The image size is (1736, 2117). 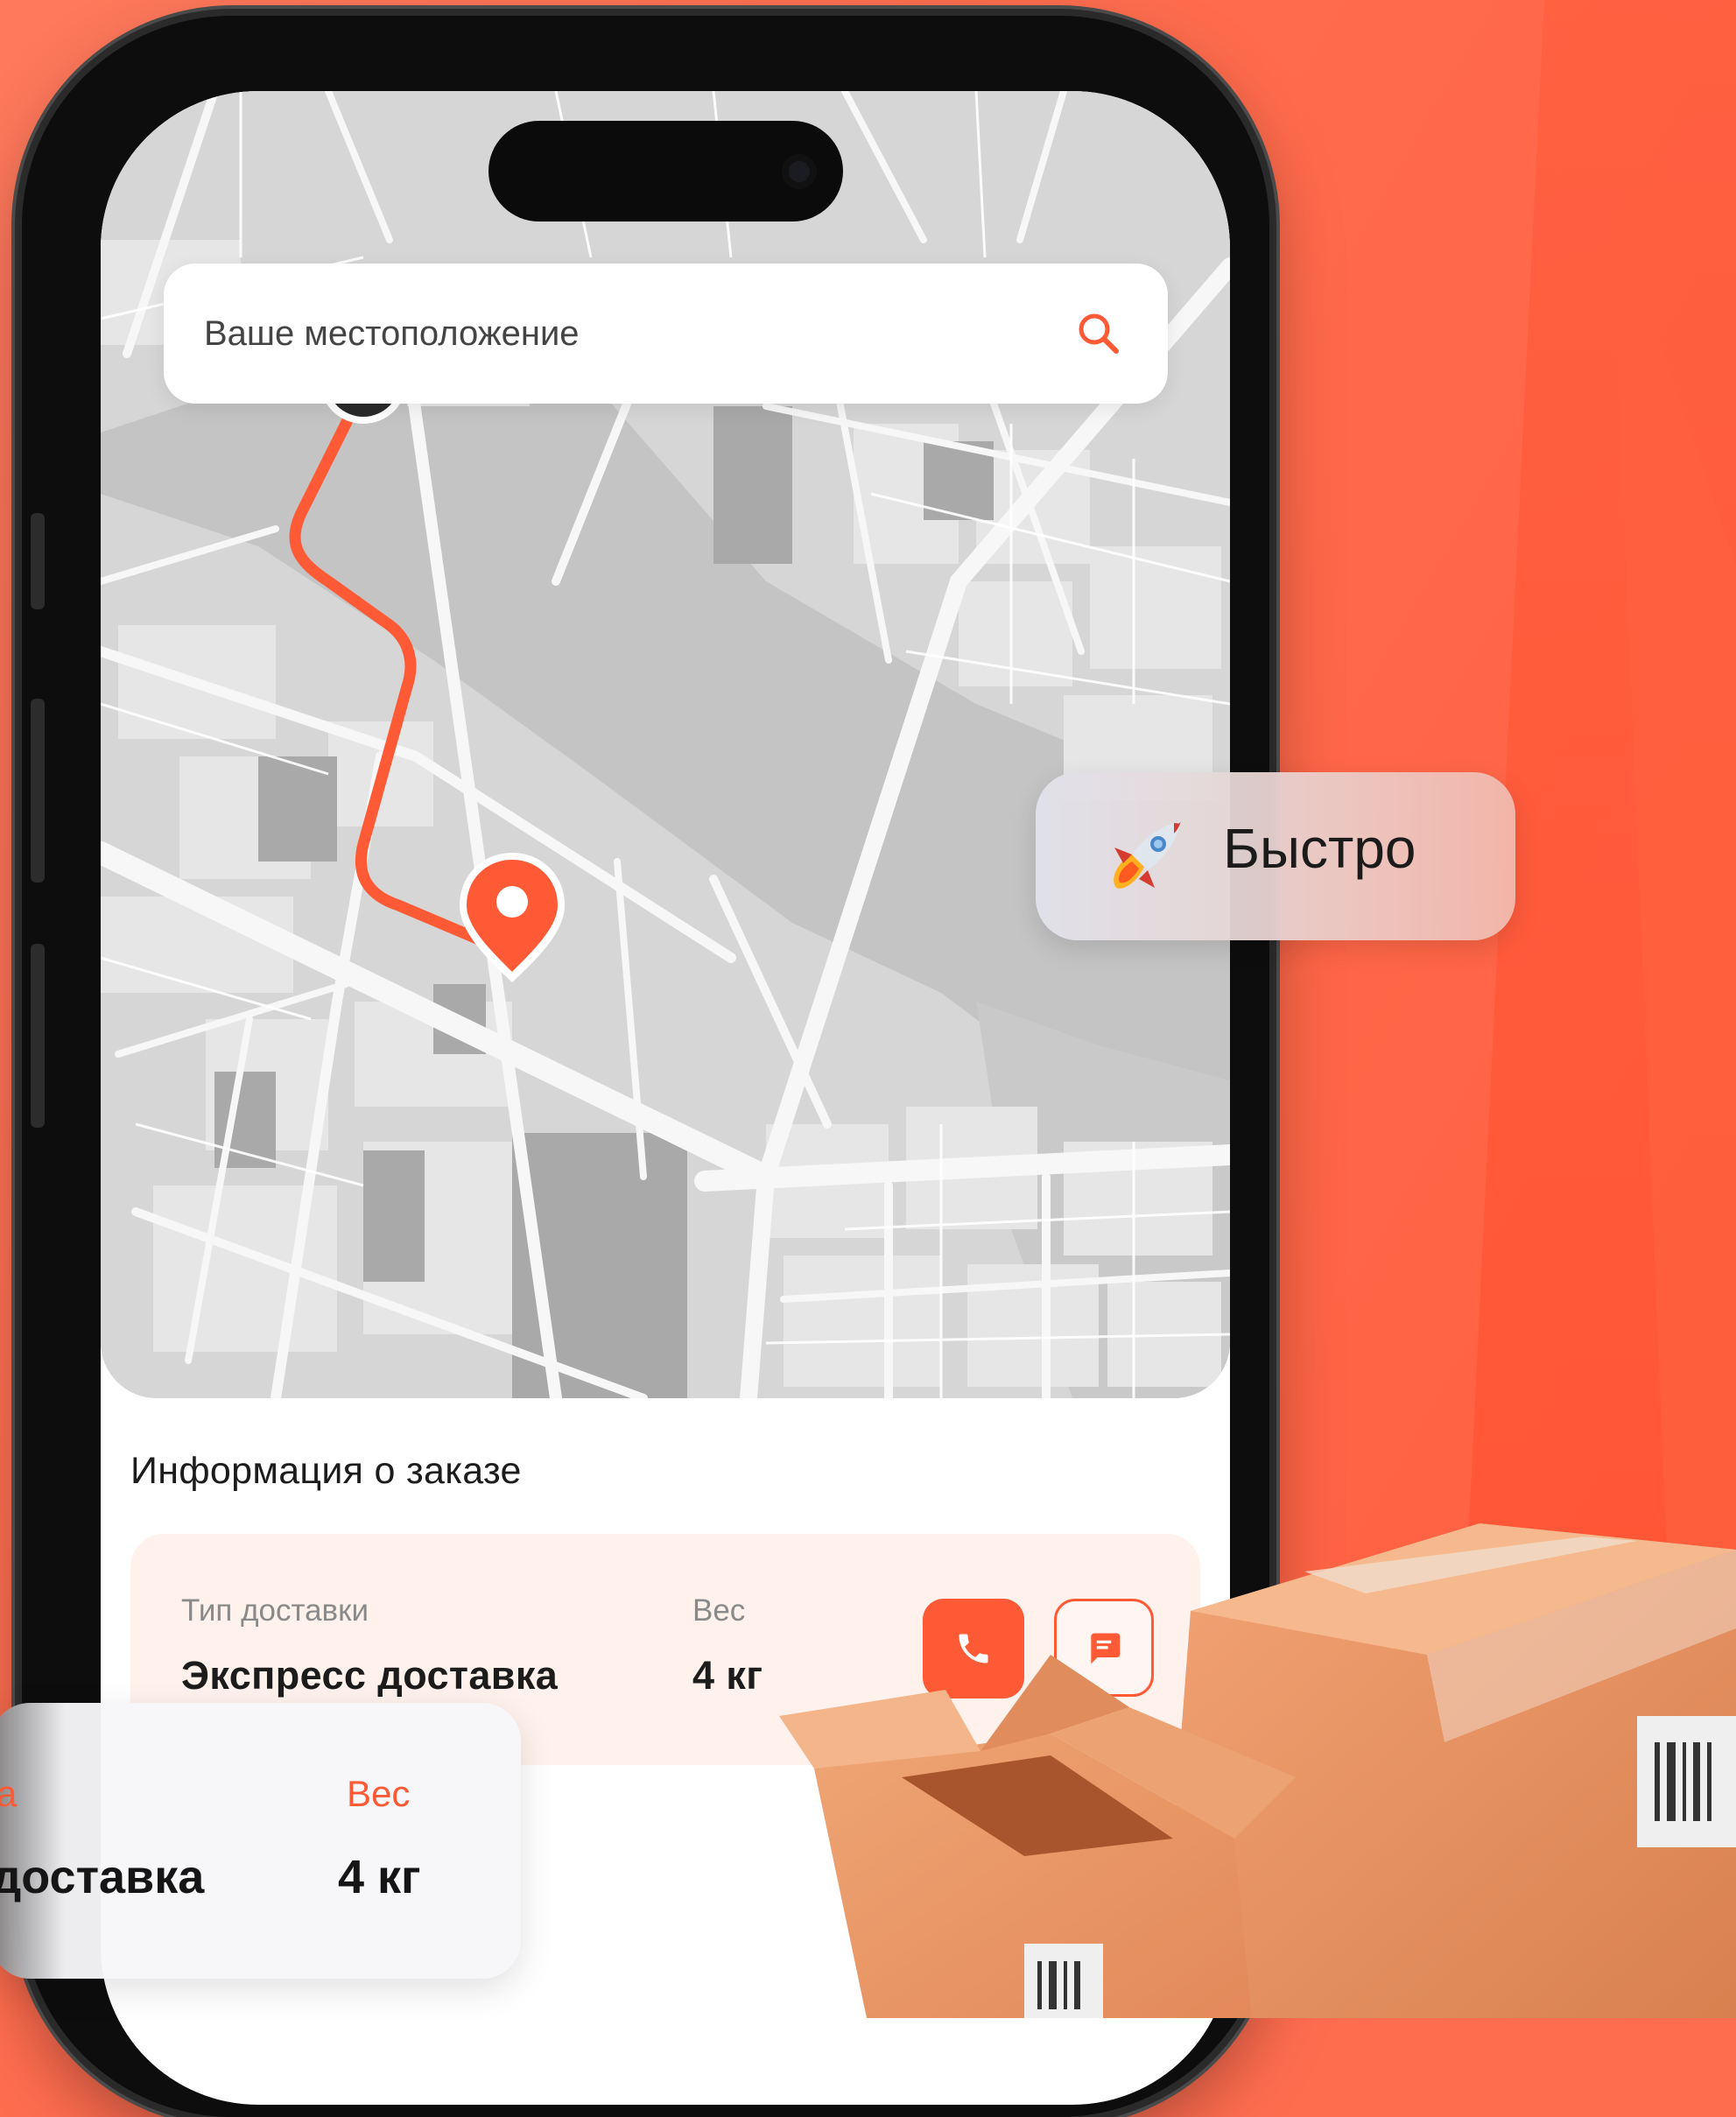 I want to click on order-info-title: Информация о заказе, so click(x=326, y=1471).